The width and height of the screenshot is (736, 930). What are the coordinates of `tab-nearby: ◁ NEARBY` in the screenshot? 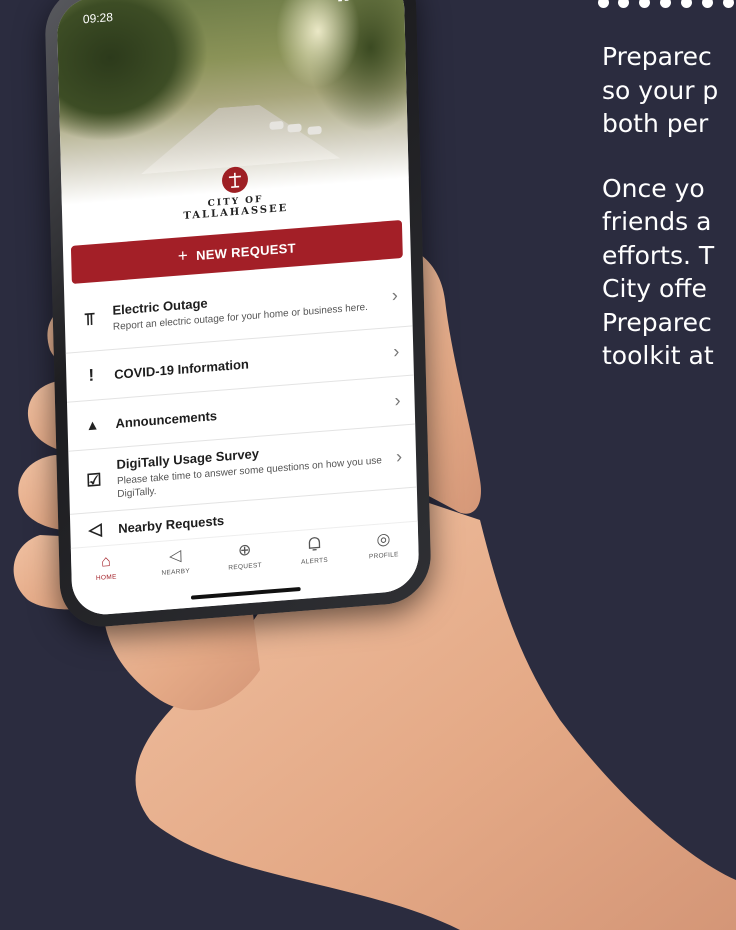 It's located at (175, 561).